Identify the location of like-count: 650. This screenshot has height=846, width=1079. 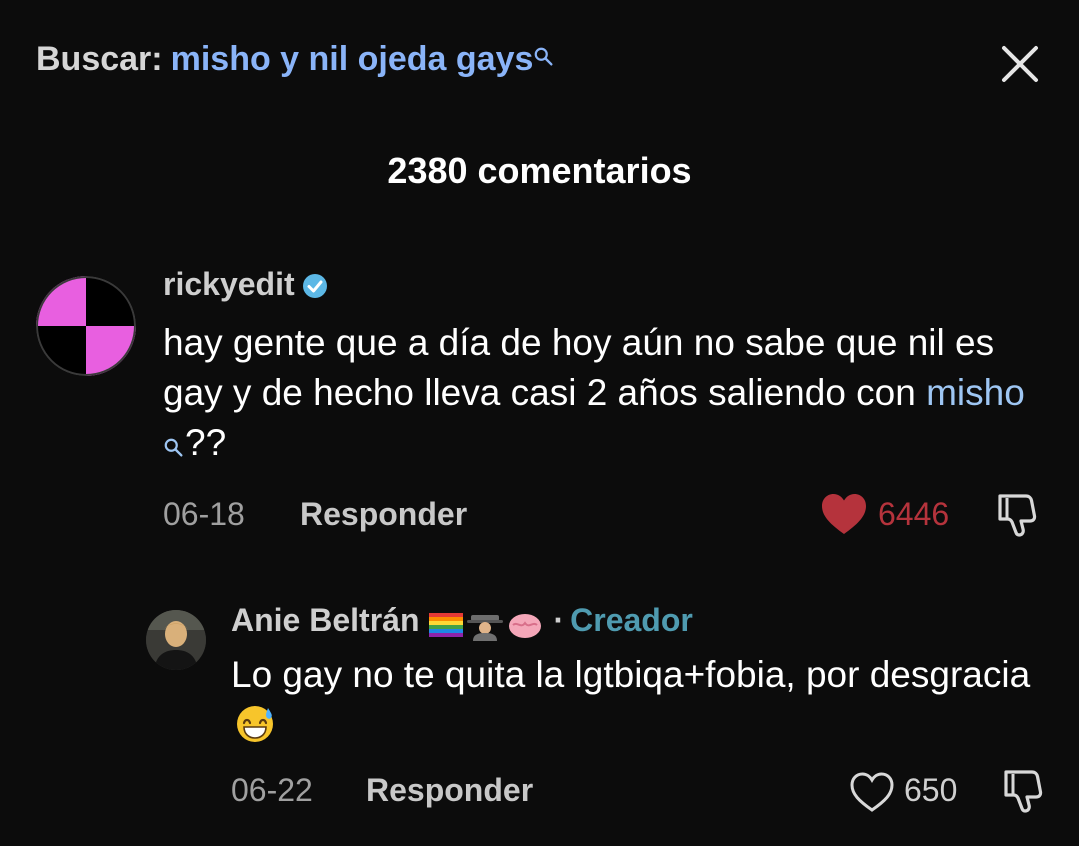
(931, 790).